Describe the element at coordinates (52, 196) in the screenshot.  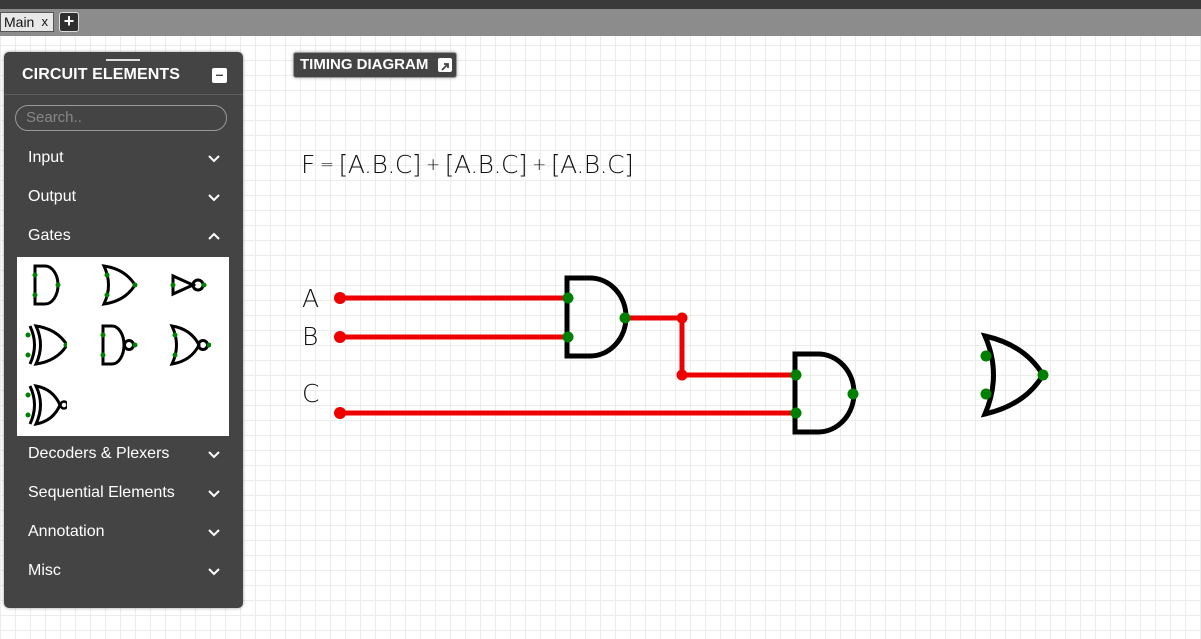
I see `category-label: Output` at that location.